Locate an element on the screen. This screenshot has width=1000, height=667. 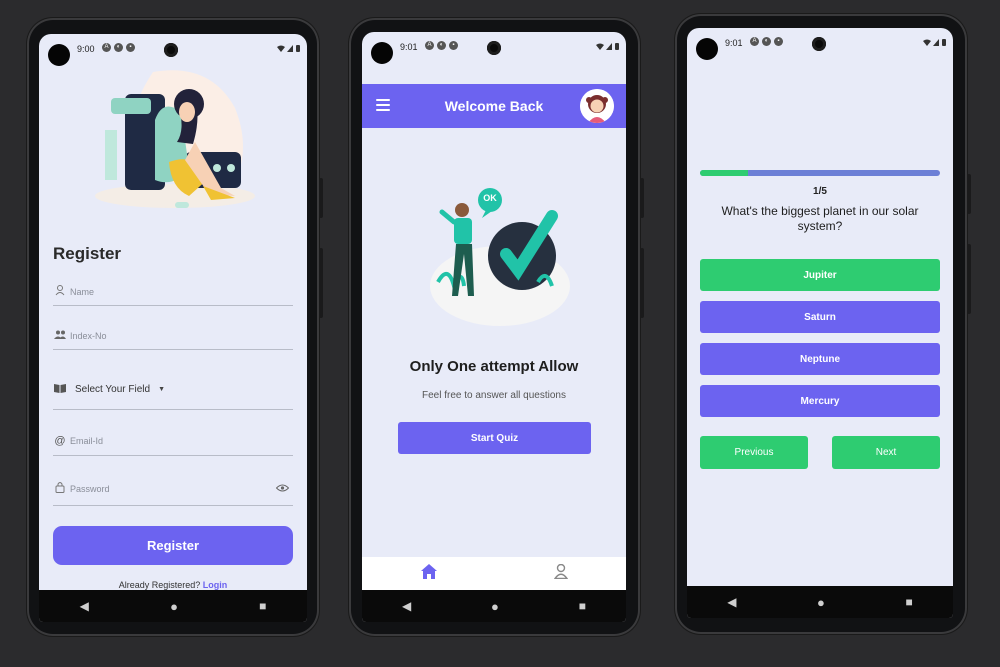
lock-icon is located at coordinates (60, 488).